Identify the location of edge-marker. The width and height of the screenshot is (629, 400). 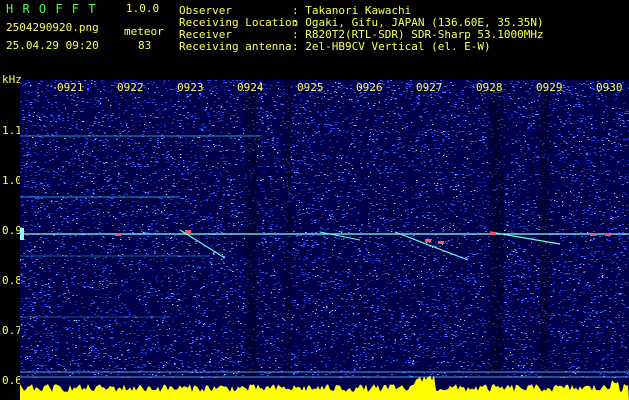
(22, 234).